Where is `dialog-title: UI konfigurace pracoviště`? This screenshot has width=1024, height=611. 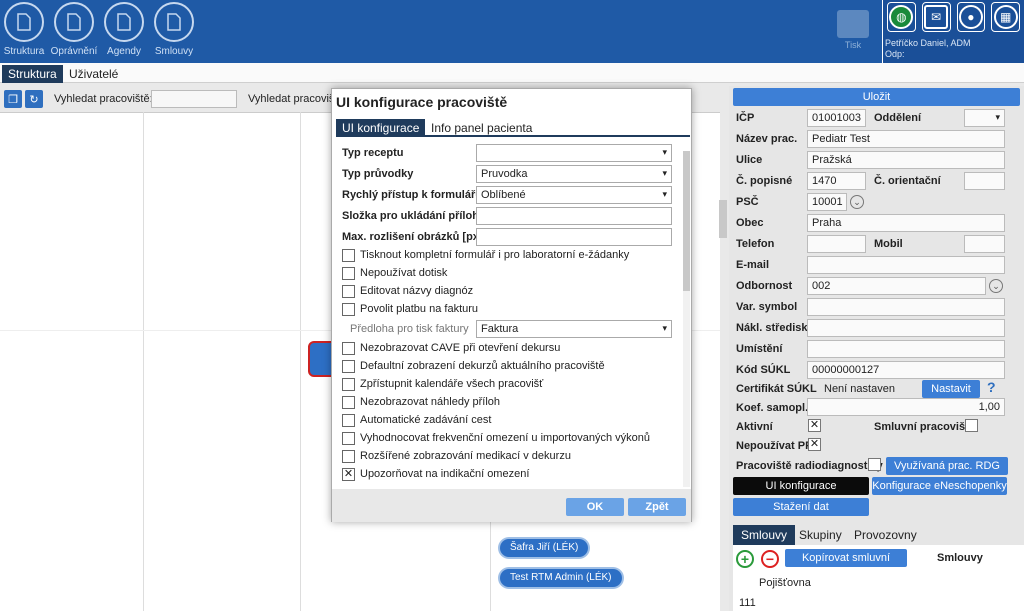 dialog-title: UI konfigurace pracoviště is located at coordinates (422, 102).